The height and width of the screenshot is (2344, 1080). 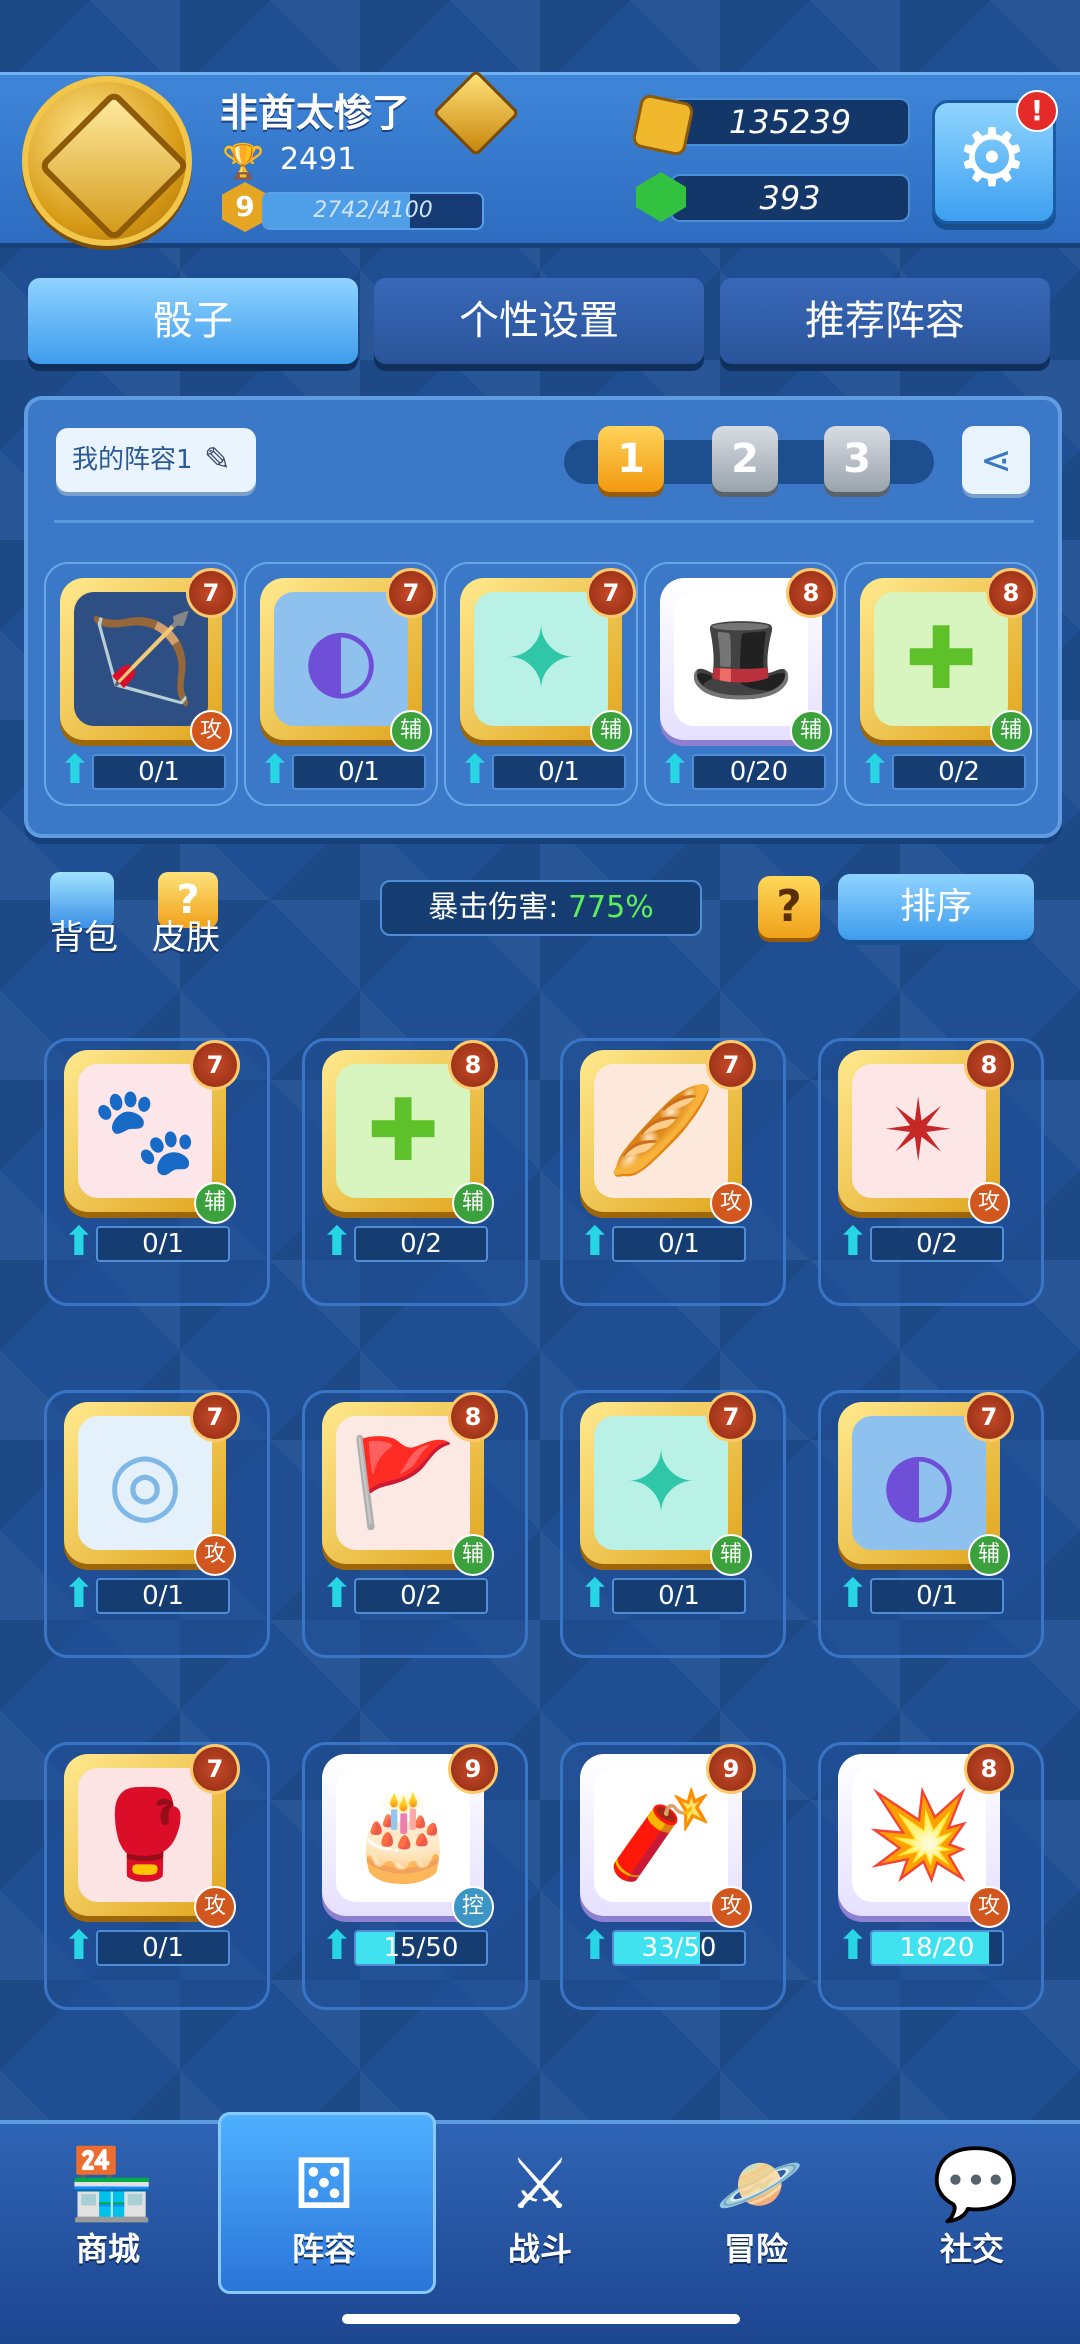 I want to click on bread-icon: 🥖, so click(x=661, y=1131).